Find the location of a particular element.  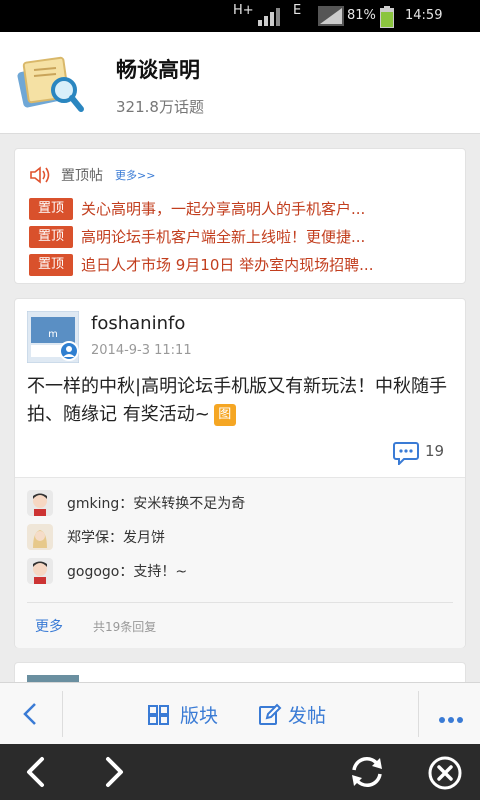

battery-percent: 81% is located at coordinates (361, 15).